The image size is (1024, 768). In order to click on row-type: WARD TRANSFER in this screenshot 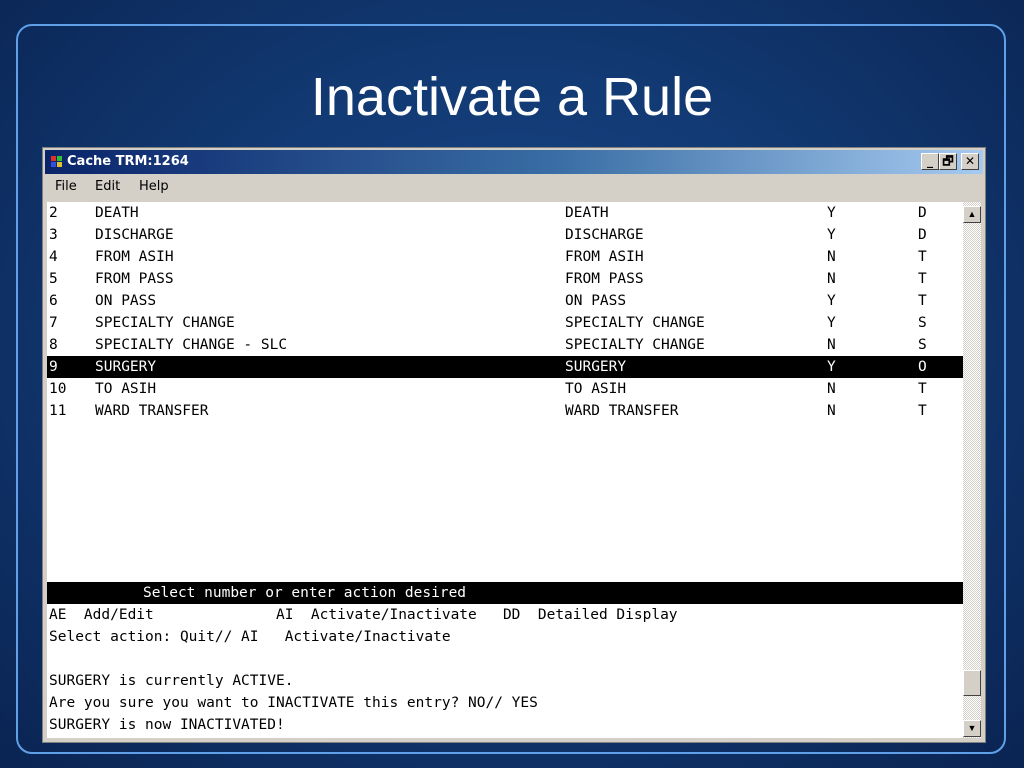, I will do `click(622, 411)`.